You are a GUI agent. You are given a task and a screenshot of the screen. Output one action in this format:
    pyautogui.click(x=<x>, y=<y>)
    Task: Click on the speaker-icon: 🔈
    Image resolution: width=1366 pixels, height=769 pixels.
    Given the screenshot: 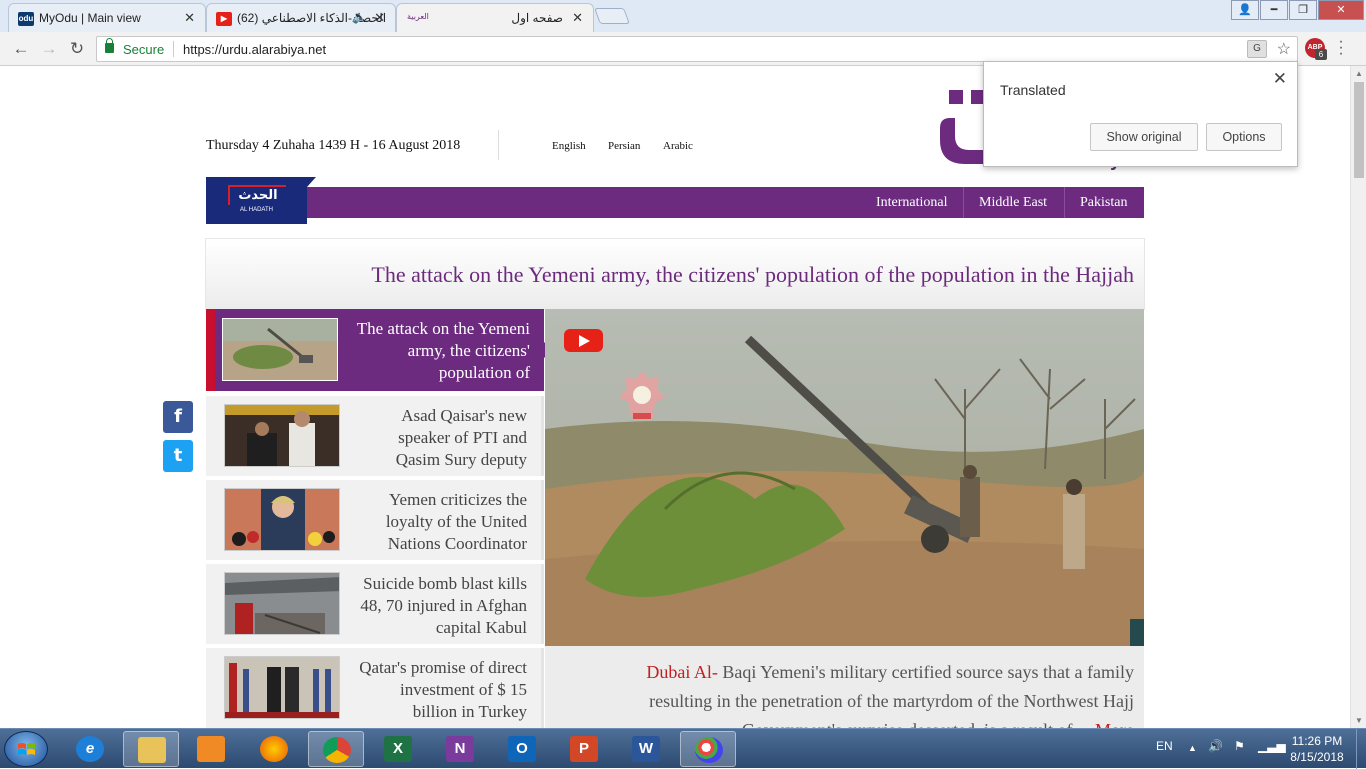 What is the action you would take?
    pyautogui.click(x=359, y=17)
    